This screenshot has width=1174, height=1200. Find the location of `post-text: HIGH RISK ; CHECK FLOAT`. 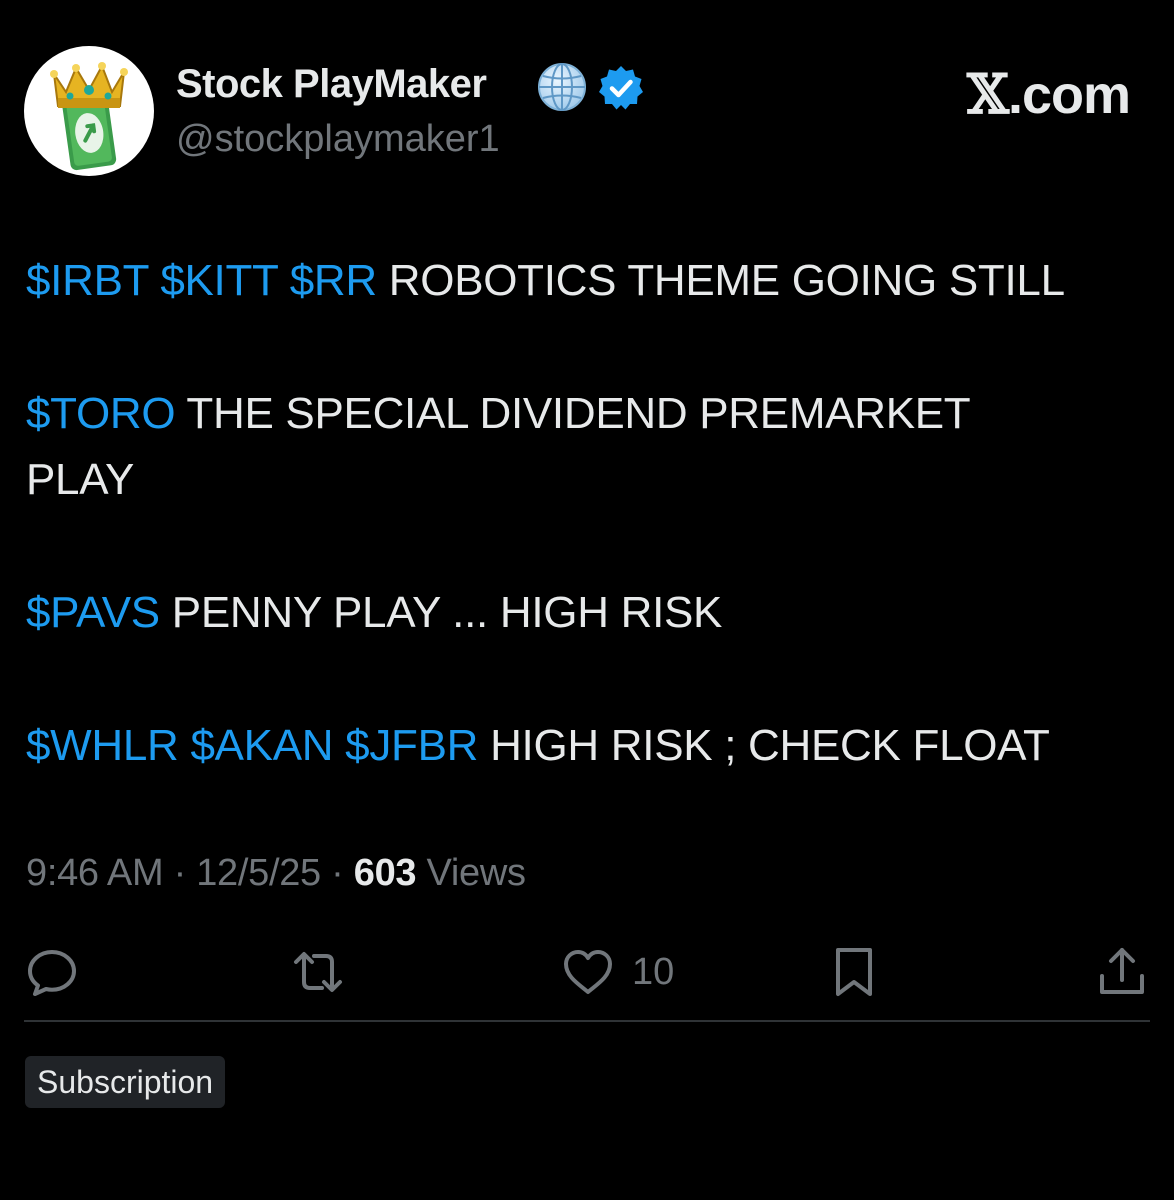

post-text: HIGH RISK ; CHECK FLOAT is located at coordinates (764, 745).